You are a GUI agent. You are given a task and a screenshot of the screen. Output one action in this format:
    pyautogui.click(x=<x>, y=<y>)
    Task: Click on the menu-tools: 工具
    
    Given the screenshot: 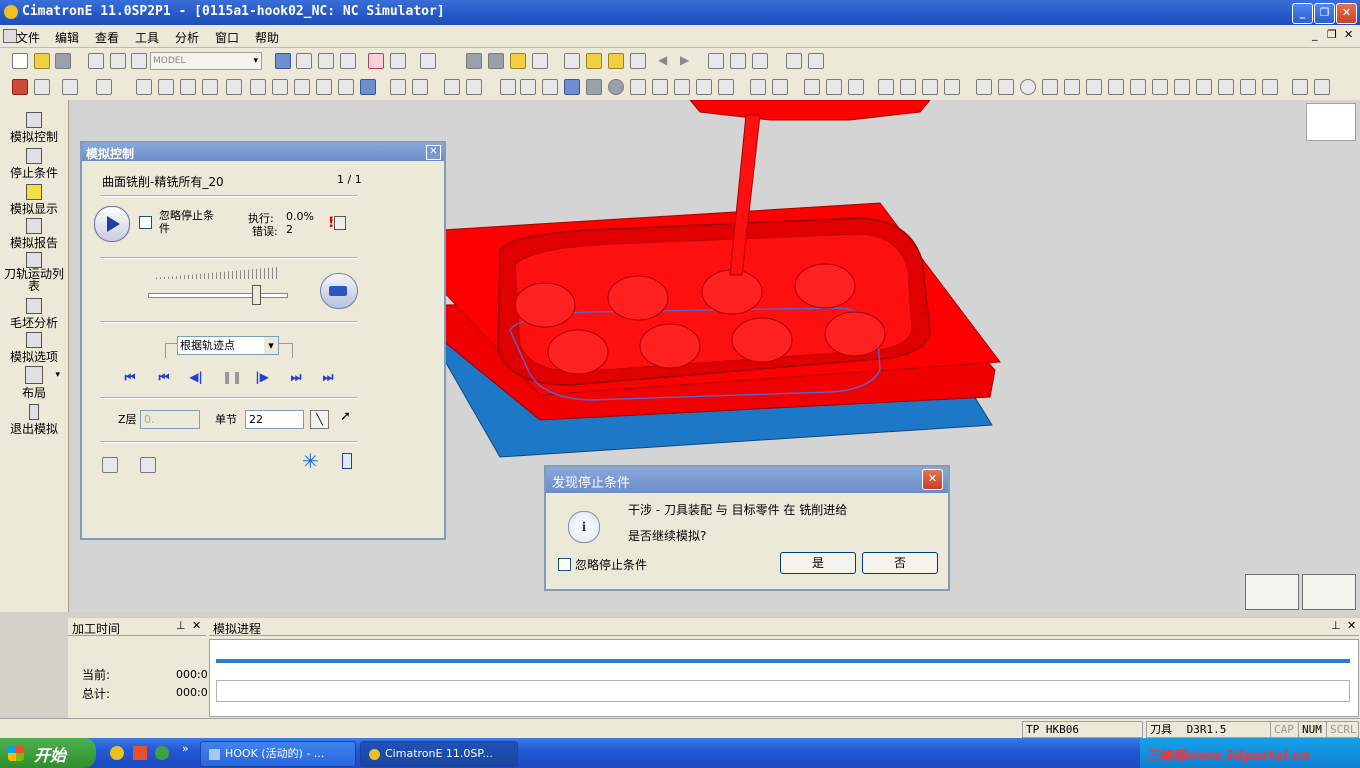 What is the action you would take?
    pyautogui.click(x=147, y=37)
    